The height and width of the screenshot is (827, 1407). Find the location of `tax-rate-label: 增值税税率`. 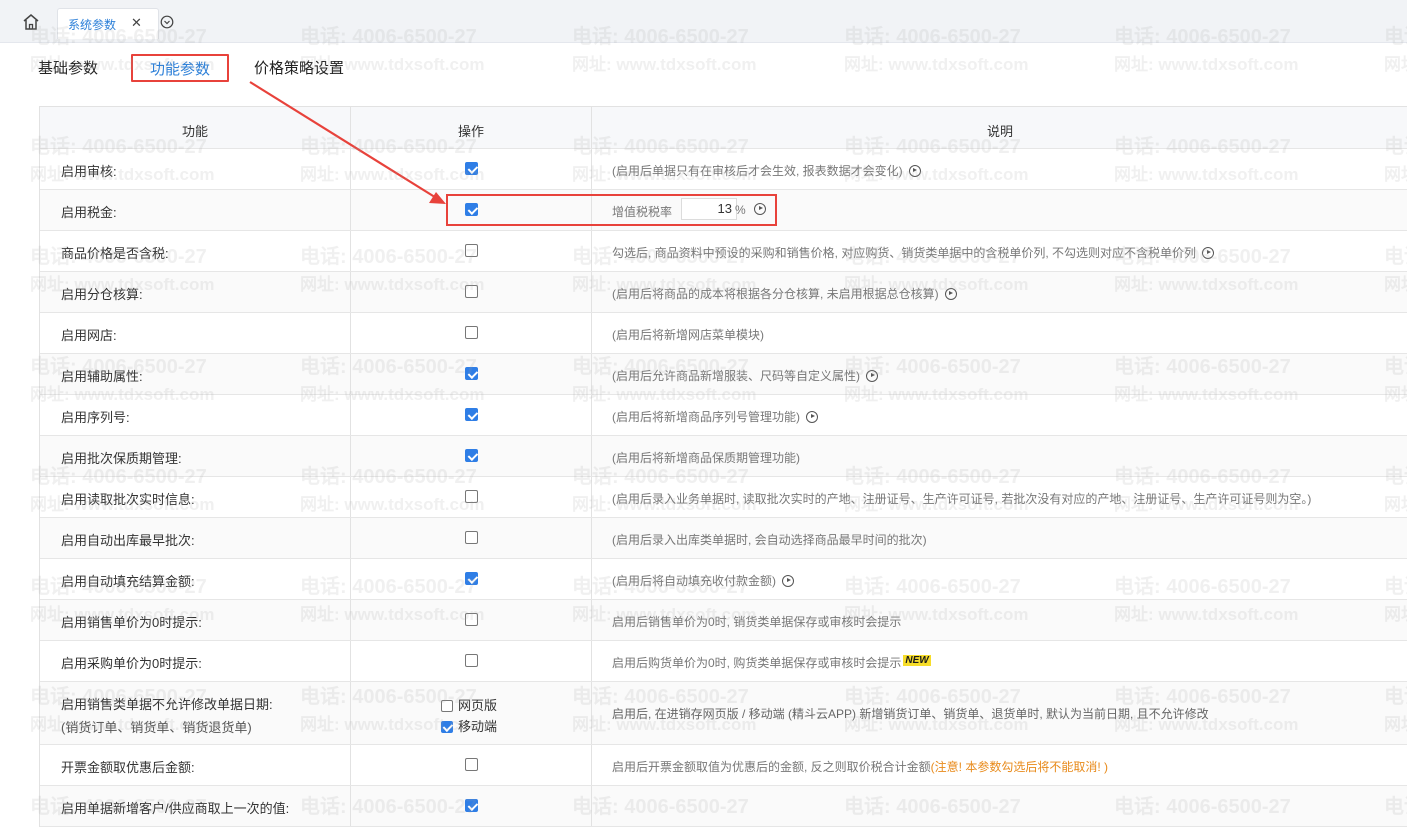

tax-rate-label: 增值税税率 is located at coordinates (642, 212).